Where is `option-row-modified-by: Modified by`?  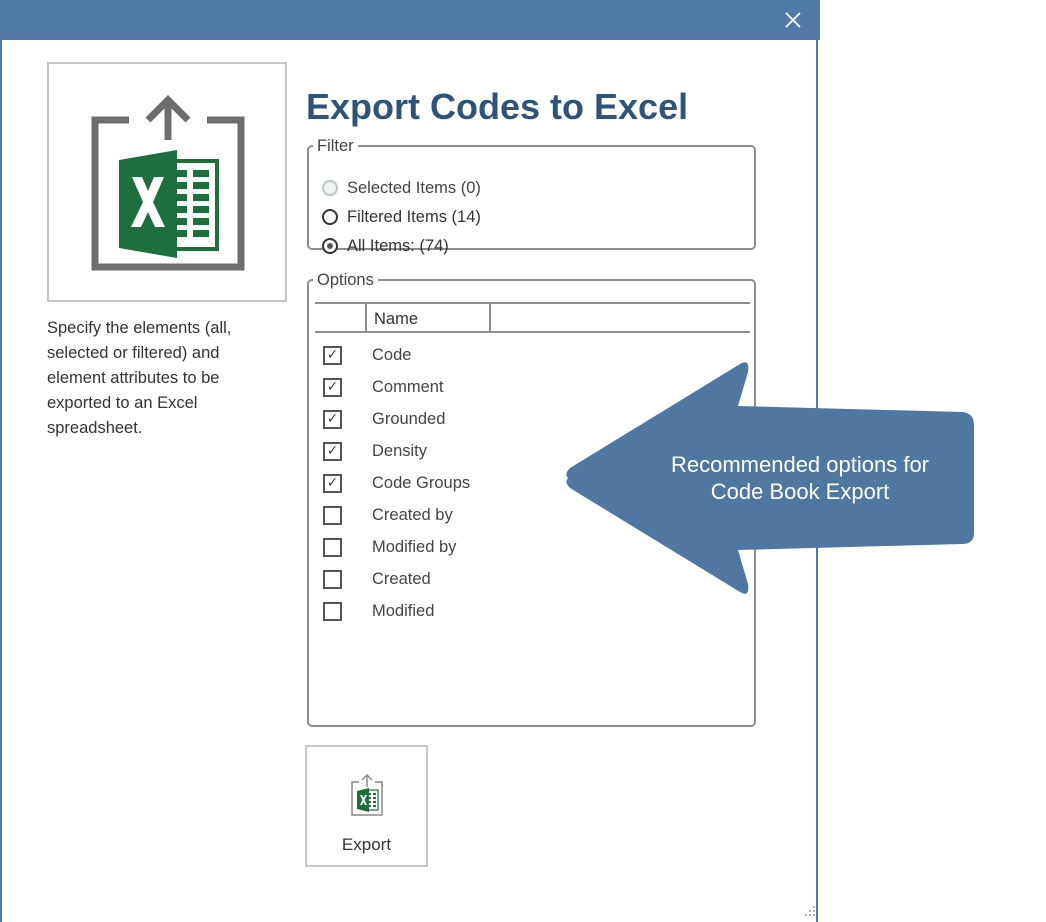 option-row-modified-by: Modified by is located at coordinates (389, 547).